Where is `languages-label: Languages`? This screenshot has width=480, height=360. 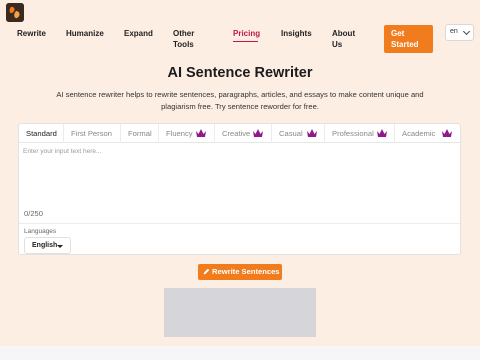 languages-label: Languages is located at coordinates (40, 231).